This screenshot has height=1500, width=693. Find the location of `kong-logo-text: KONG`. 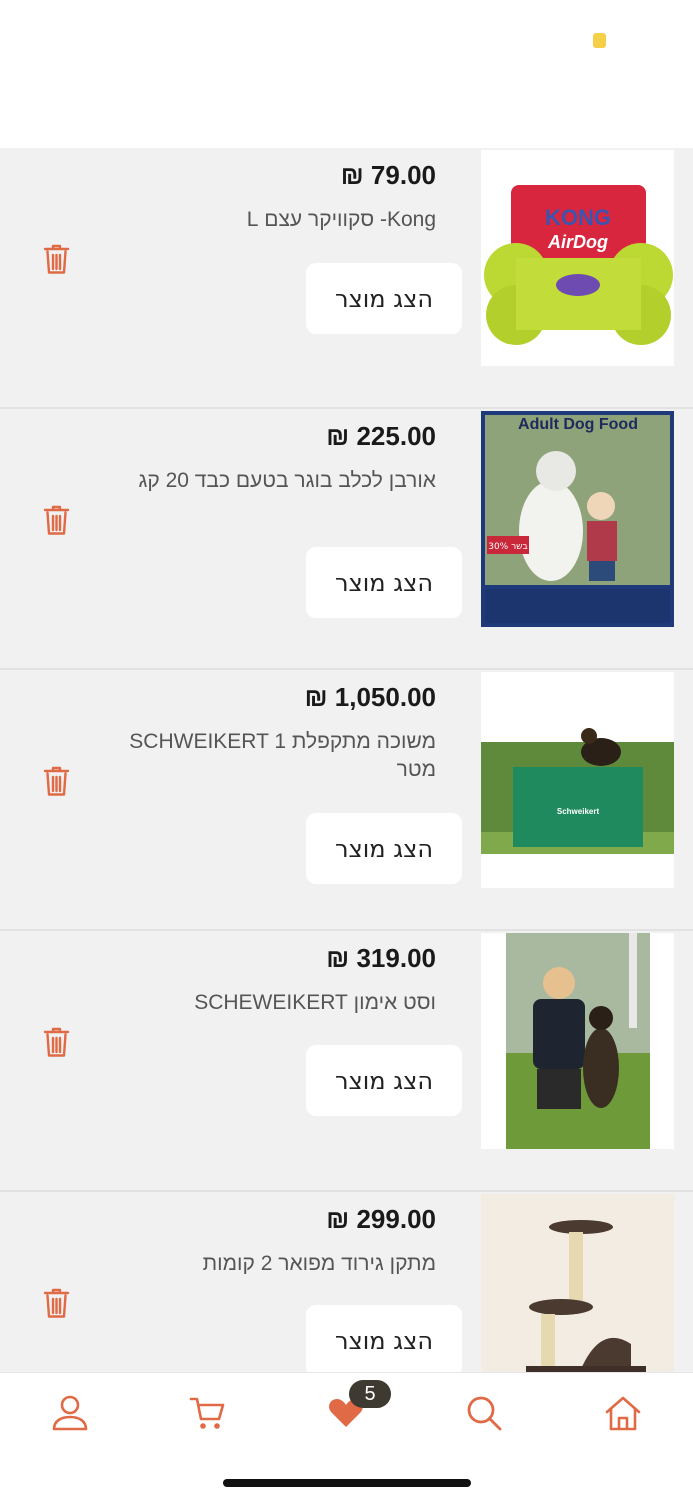

kong-logo-text: KONG is located at coordinates (578, 217).